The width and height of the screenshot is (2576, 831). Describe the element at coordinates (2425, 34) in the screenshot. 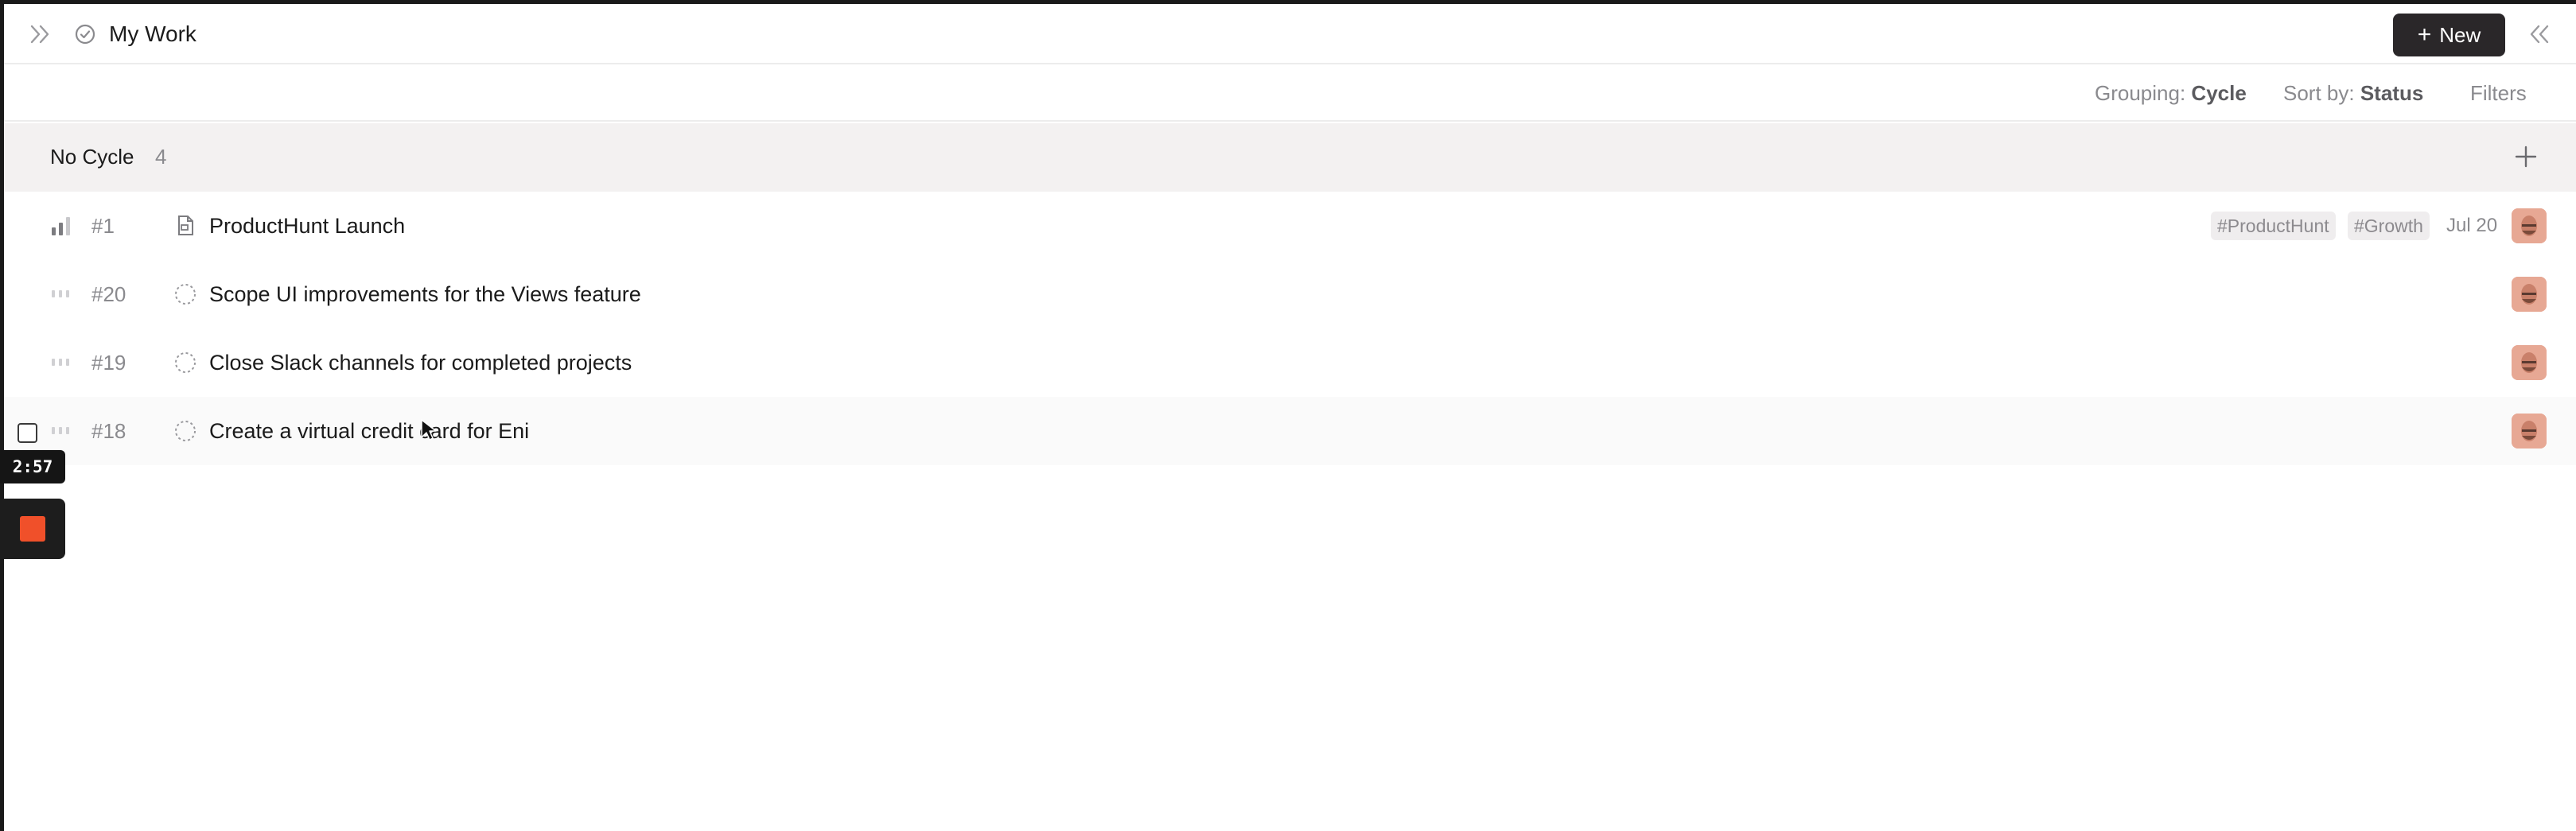

I see `plus-icon: +` at that location.